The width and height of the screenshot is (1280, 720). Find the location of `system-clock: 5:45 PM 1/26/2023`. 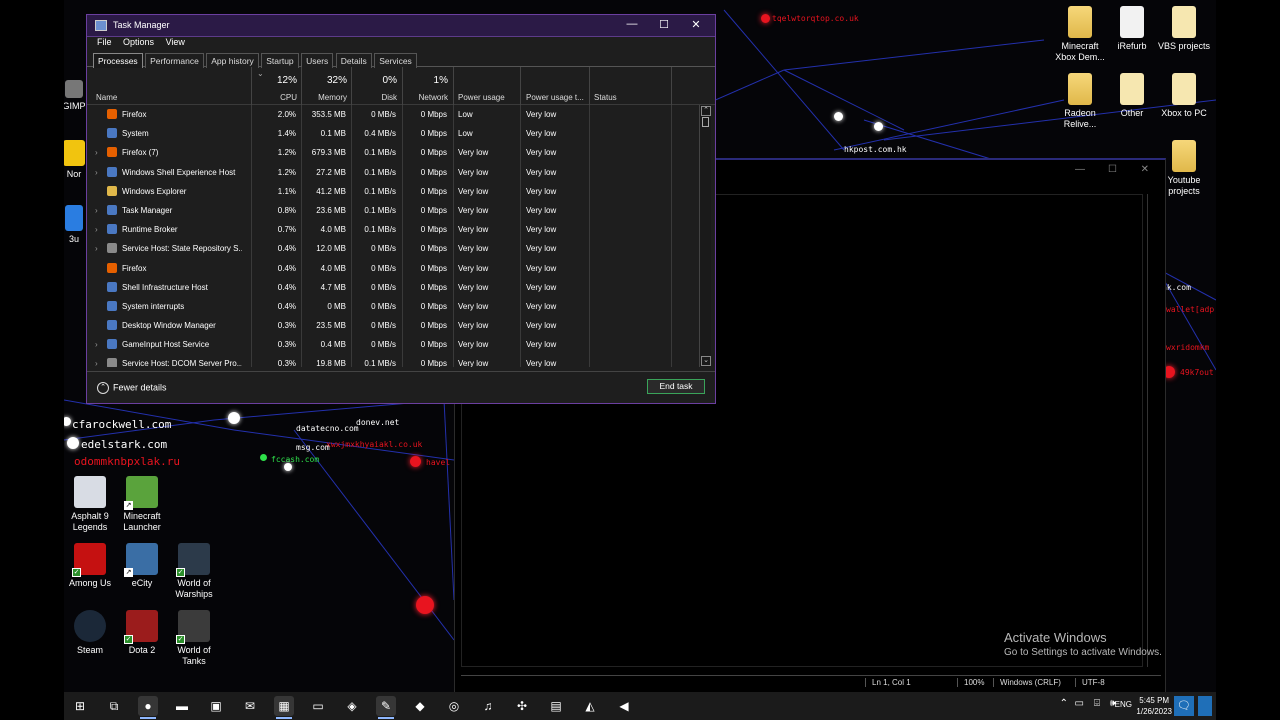

system-clock: 5:45 PM 1/26/2023 is located at coordinates (1154, 706).